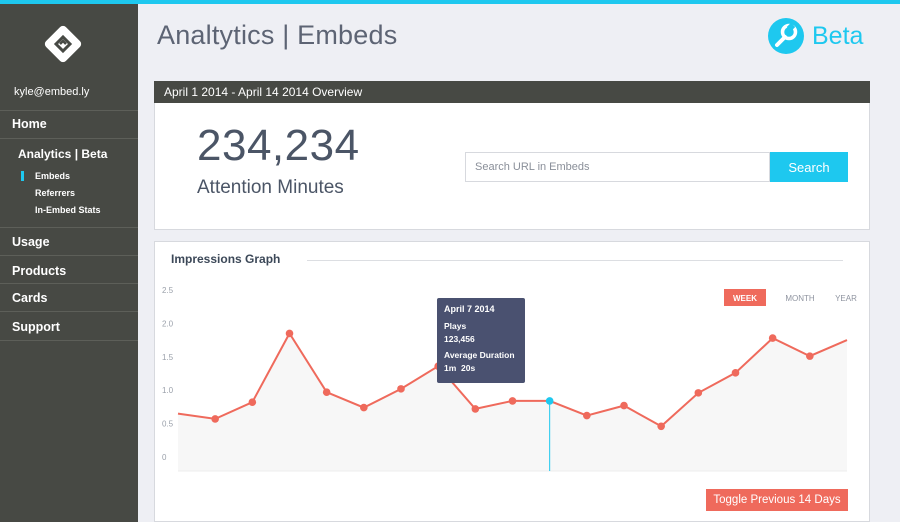 Image resolution: width=900 pixels, height=522 pixels. I want to click on tooltip-plays-label: Plays, so click(455, 326).